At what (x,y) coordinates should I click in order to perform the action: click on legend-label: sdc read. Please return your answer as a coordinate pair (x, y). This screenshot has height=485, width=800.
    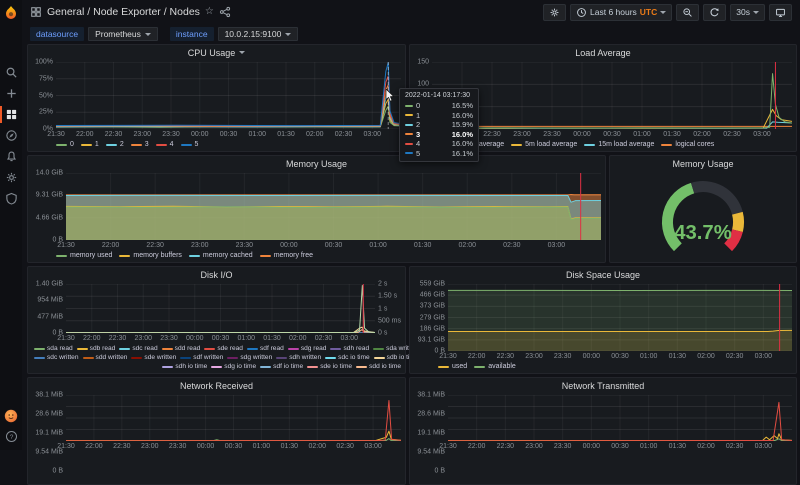
    Looking at the image, I should click on (145, 348).